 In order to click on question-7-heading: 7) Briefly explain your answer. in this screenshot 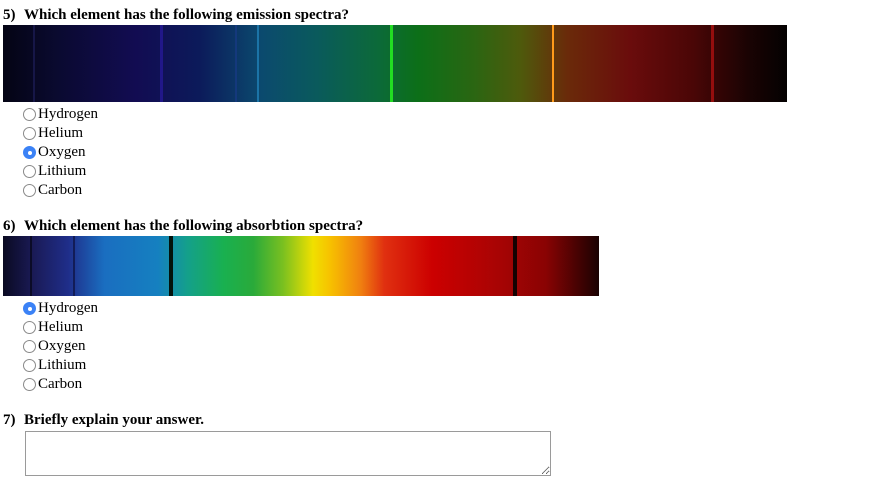, I will do `click(103, 420)`.